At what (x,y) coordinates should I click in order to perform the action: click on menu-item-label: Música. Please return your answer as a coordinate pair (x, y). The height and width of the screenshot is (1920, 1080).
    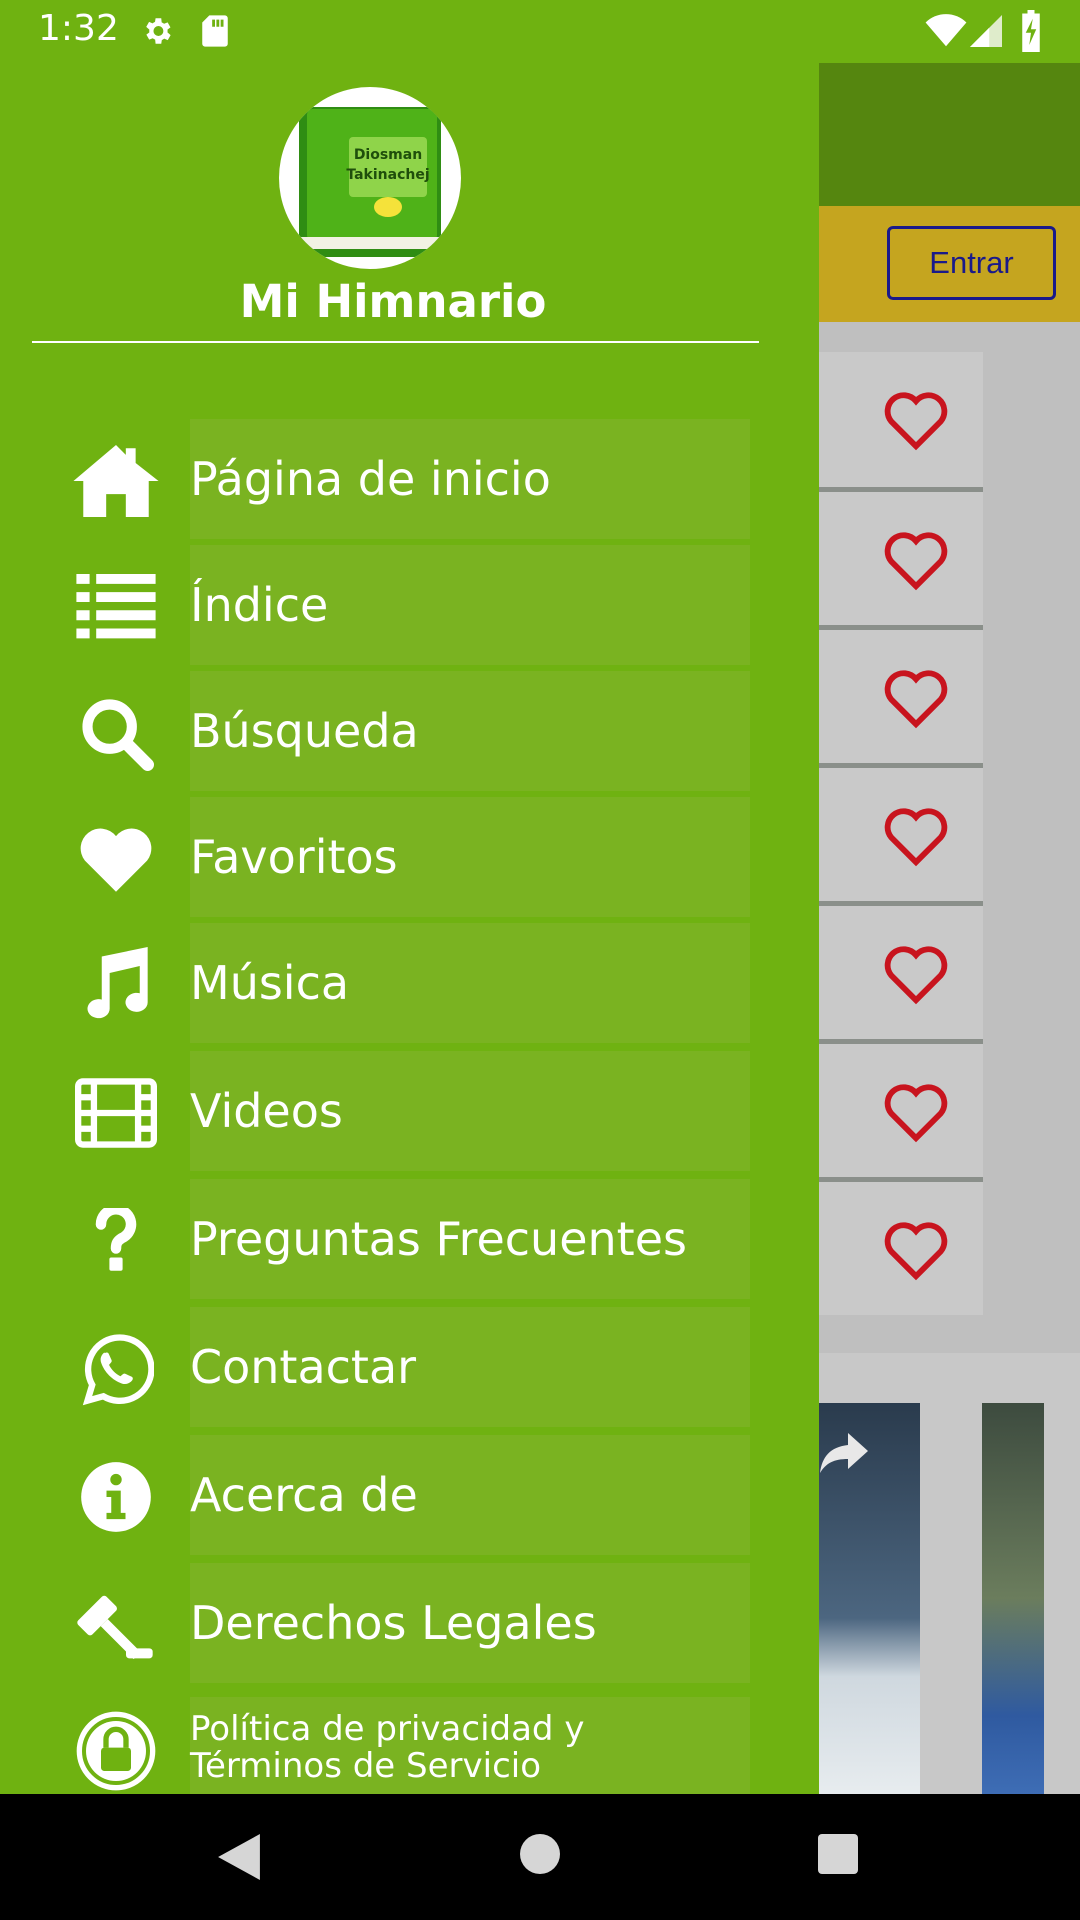
    Looking at the image, I should click on (270, 983).